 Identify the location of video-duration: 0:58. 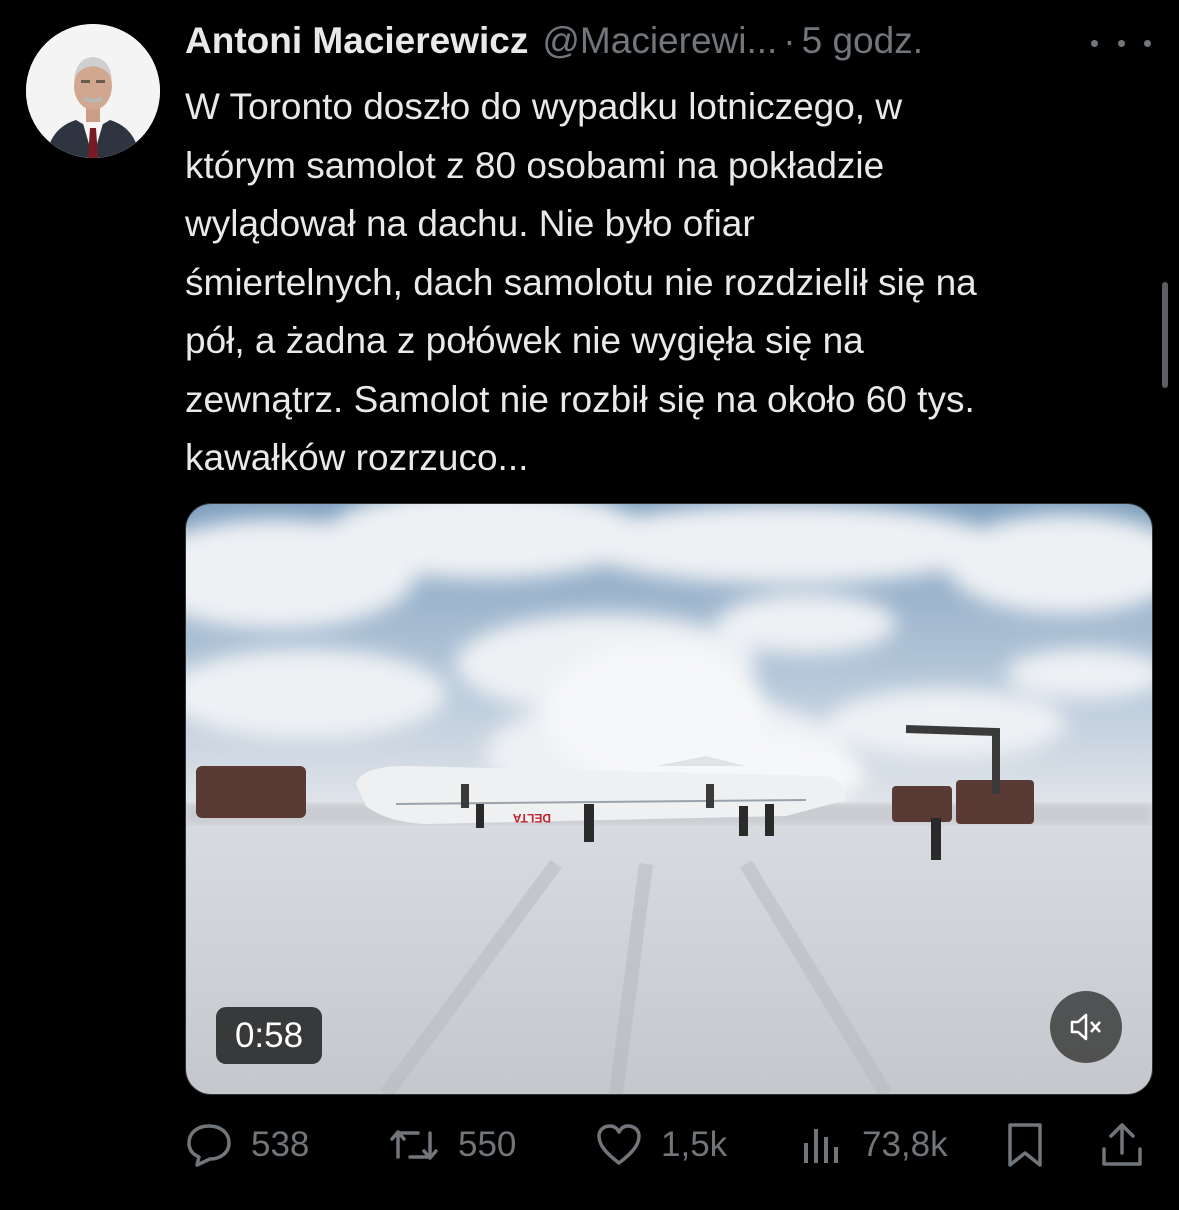
(269, 1035).